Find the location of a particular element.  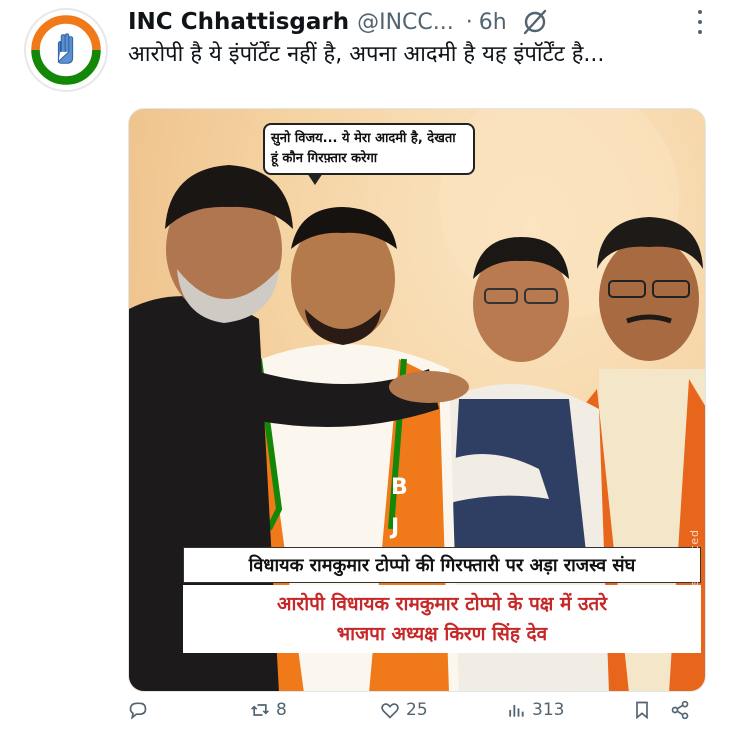

headline-bottom-line2: भाजपा अध्यक्ष किरण सिंह देव is located at coordinates (442, 634).